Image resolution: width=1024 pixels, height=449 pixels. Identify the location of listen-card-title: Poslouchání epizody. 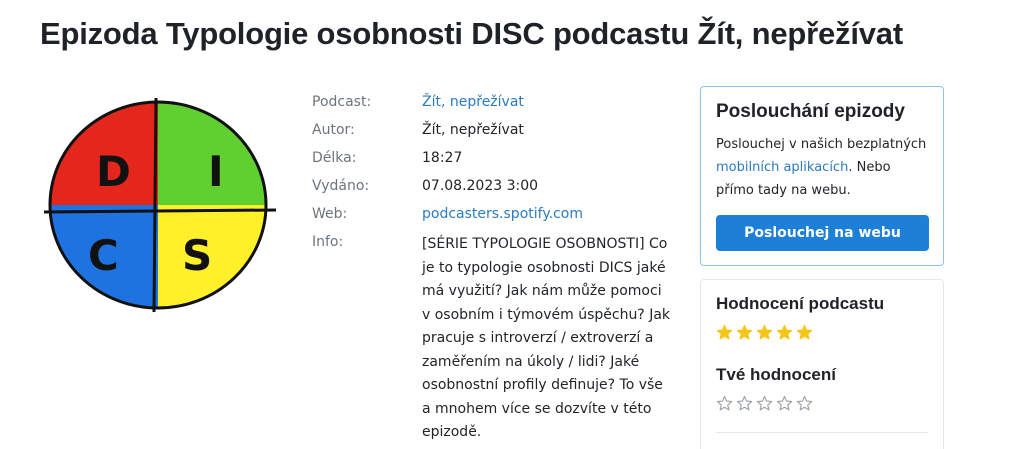
(810, 111).